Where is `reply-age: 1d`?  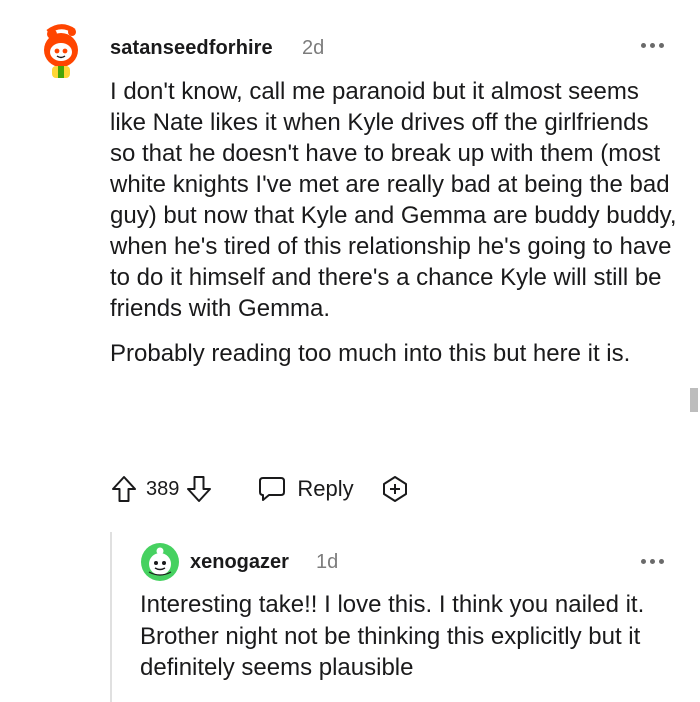 reply-age: 1d is located at coordinates (327, 562).